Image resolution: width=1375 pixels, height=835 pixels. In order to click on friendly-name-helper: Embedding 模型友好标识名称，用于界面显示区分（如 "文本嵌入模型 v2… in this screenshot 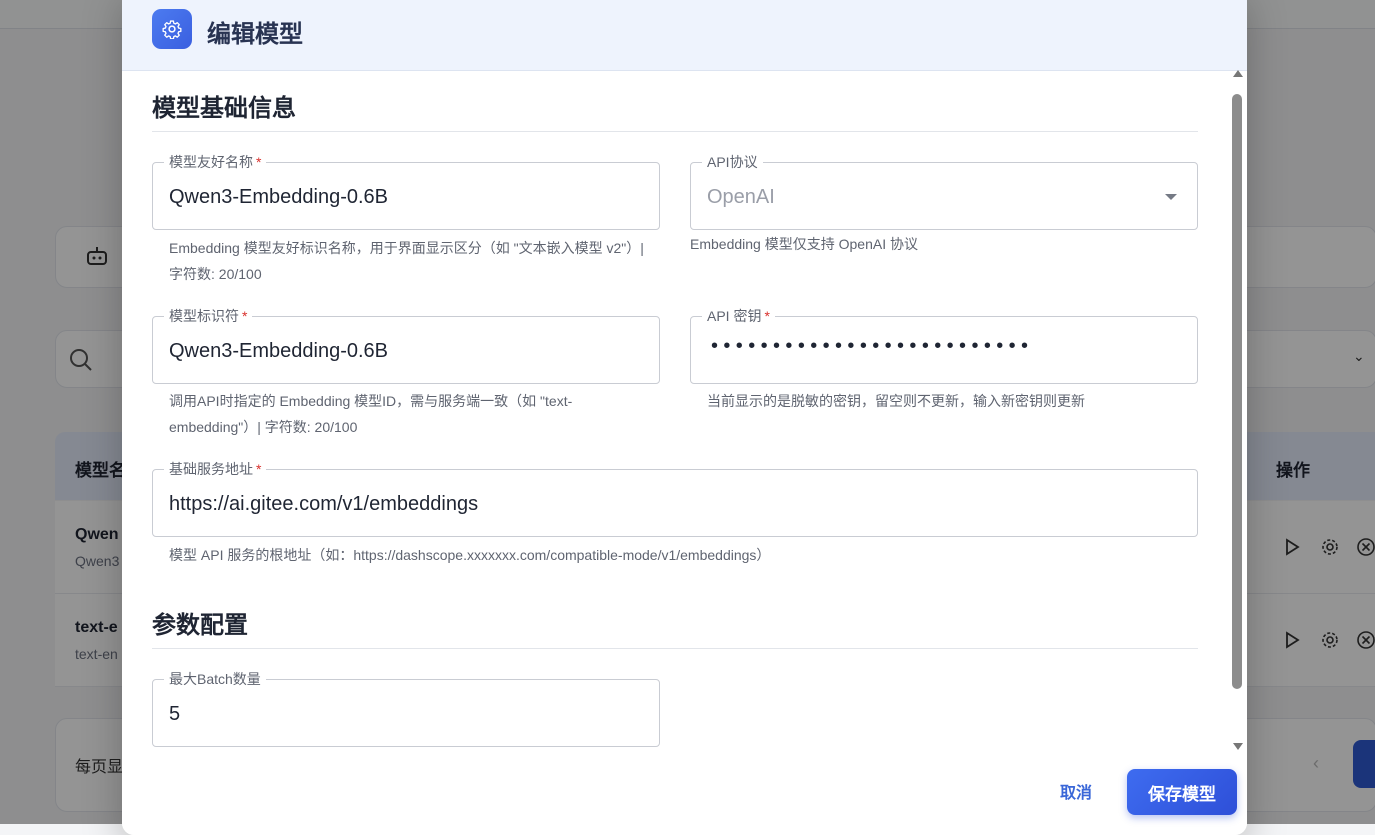, I will do `click(406, 261)`.